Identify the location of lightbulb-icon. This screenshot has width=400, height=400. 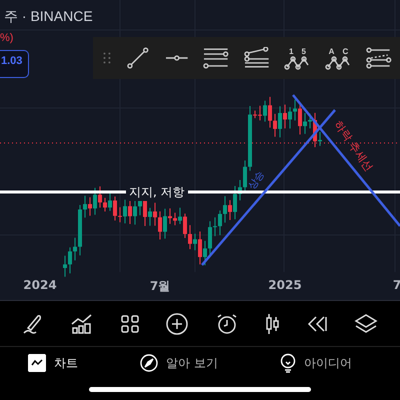
(288, 363).